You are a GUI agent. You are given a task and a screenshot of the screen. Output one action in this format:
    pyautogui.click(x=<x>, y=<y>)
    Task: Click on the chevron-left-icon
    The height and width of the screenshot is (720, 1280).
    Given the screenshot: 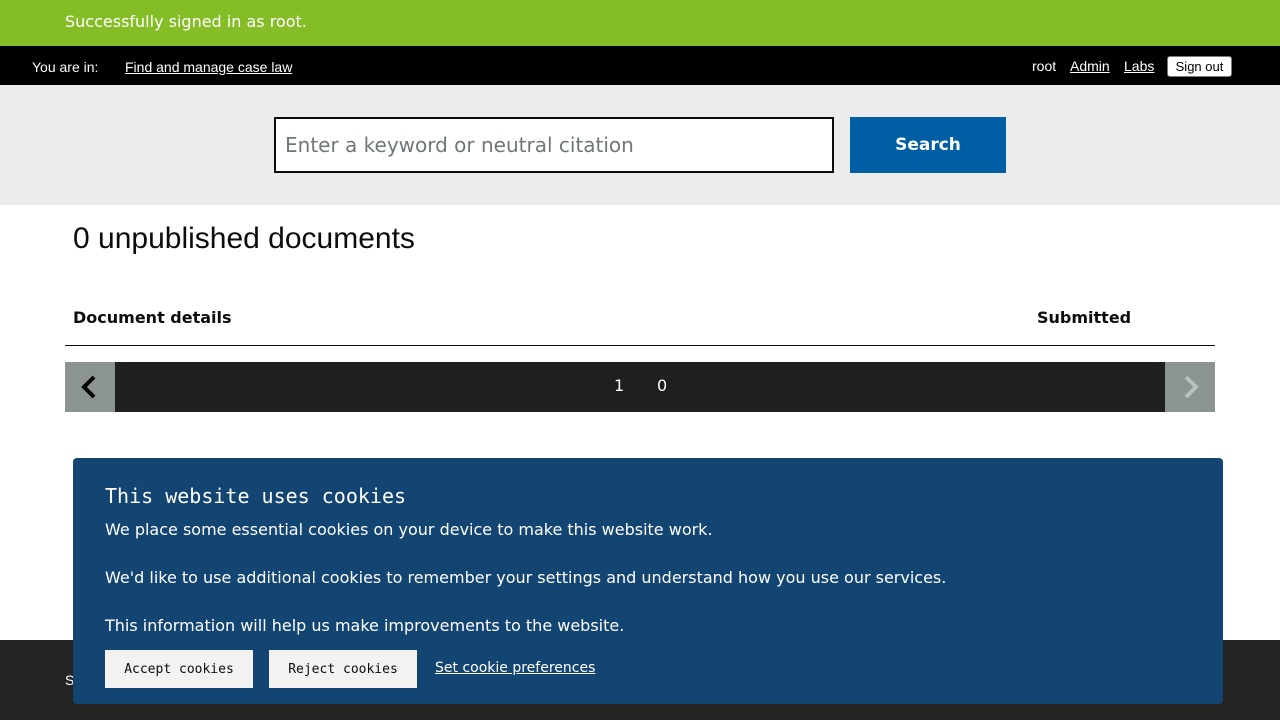 What is the action you would take?
    pyautogui.click(x=88, y=387)
    